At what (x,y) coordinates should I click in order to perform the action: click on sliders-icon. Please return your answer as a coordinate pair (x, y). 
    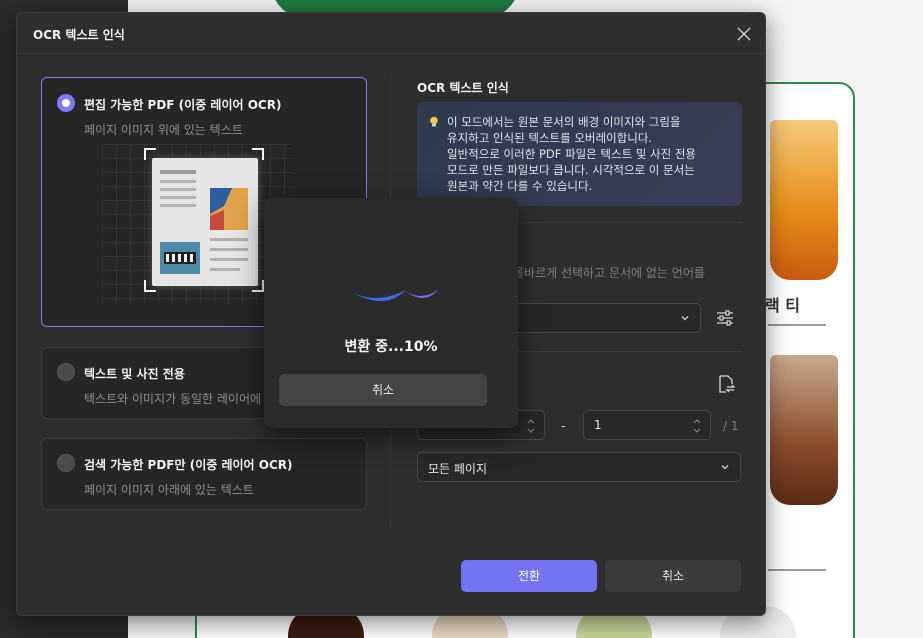
    Looking at the image, I should click on (725, 318).